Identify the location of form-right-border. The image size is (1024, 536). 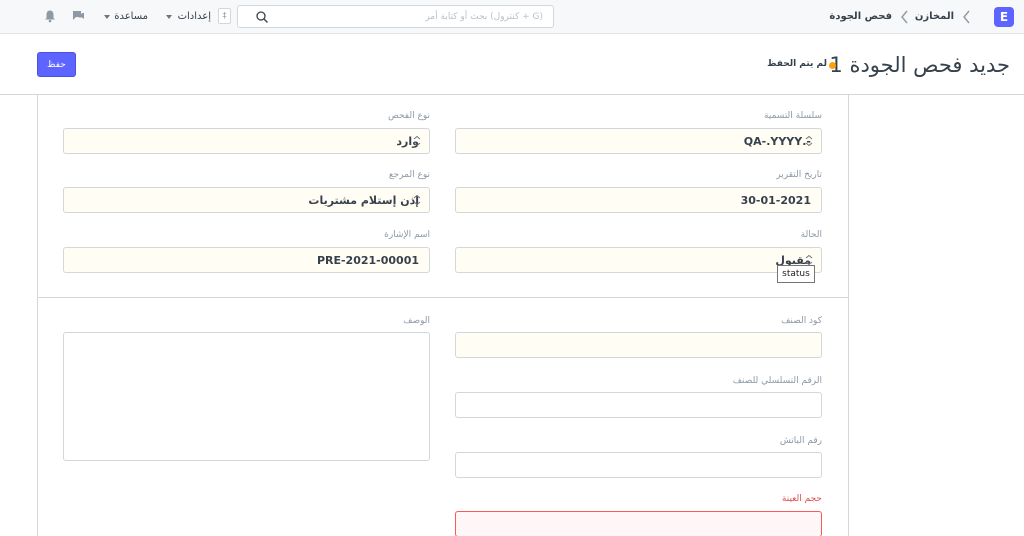
(848, 315).